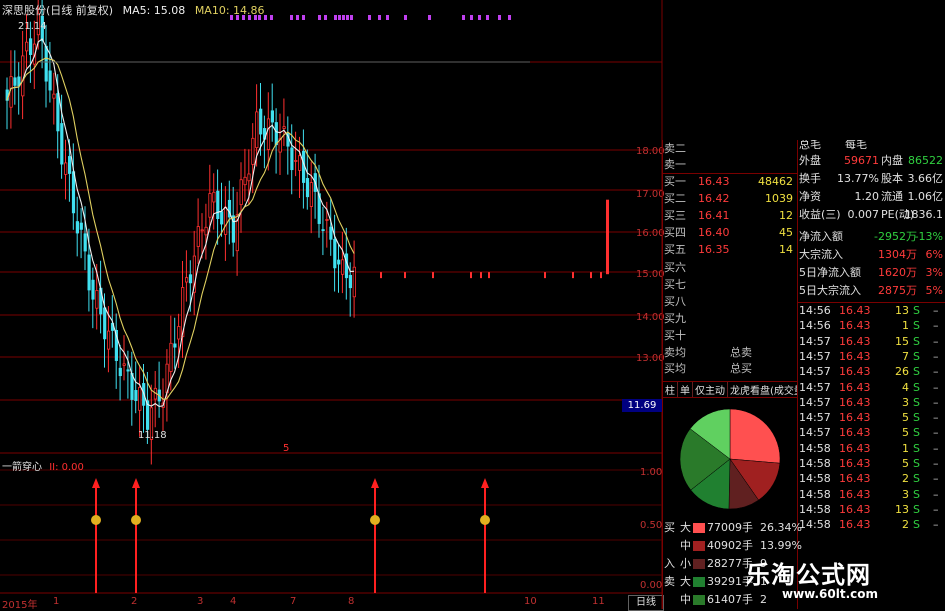  What do you see at coordinates (871, 463) in the screenshot?
I see `tick-row: 14:58 16.43 5 S –` at bounding box center [871, 463].